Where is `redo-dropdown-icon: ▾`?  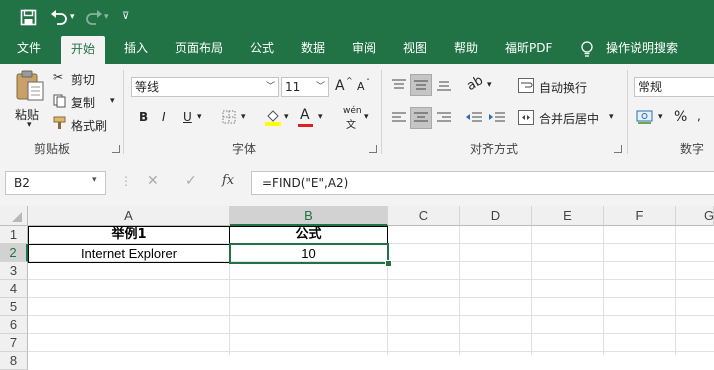 redo-dropdown-icon: ▾ is located at coordinates (106, 17).